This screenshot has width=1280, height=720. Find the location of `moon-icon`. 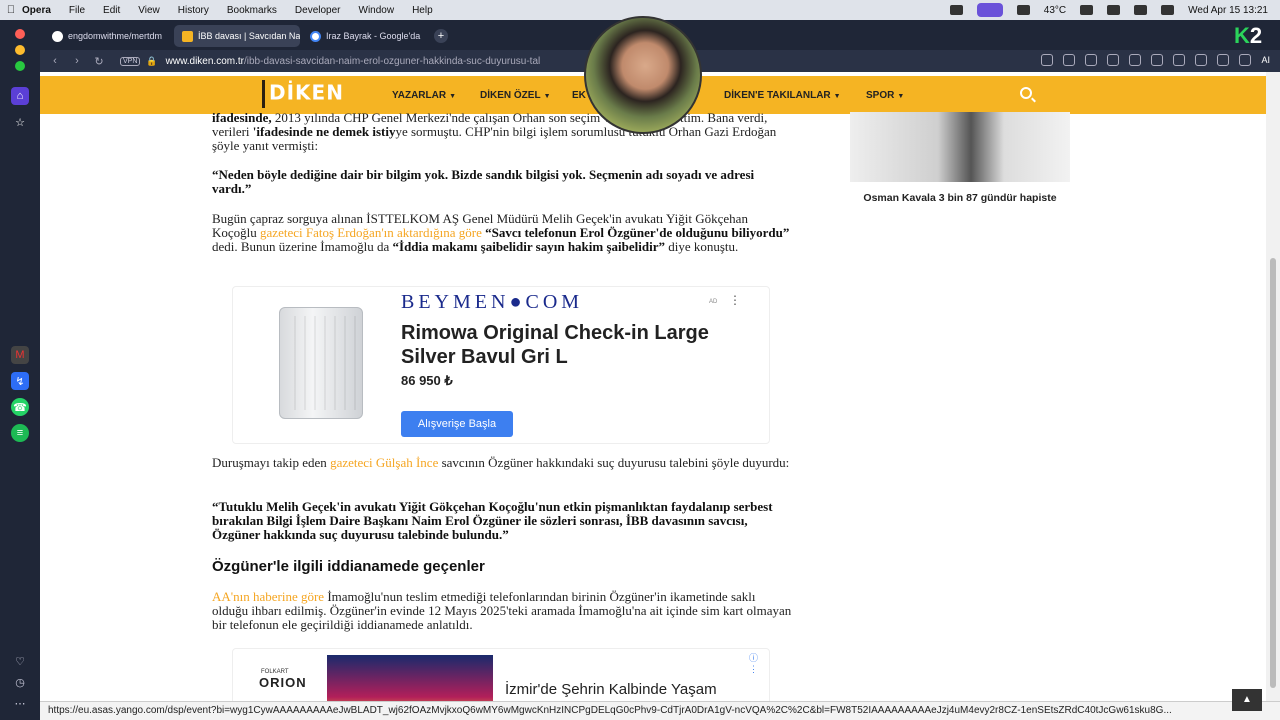

moon-icon is located at coordinates (1141, 10).